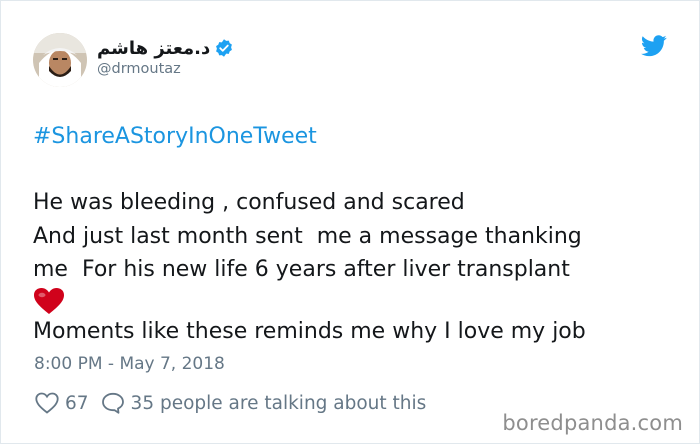 The image size is (700, 444). I want to click on avatar, so click(60, 60).